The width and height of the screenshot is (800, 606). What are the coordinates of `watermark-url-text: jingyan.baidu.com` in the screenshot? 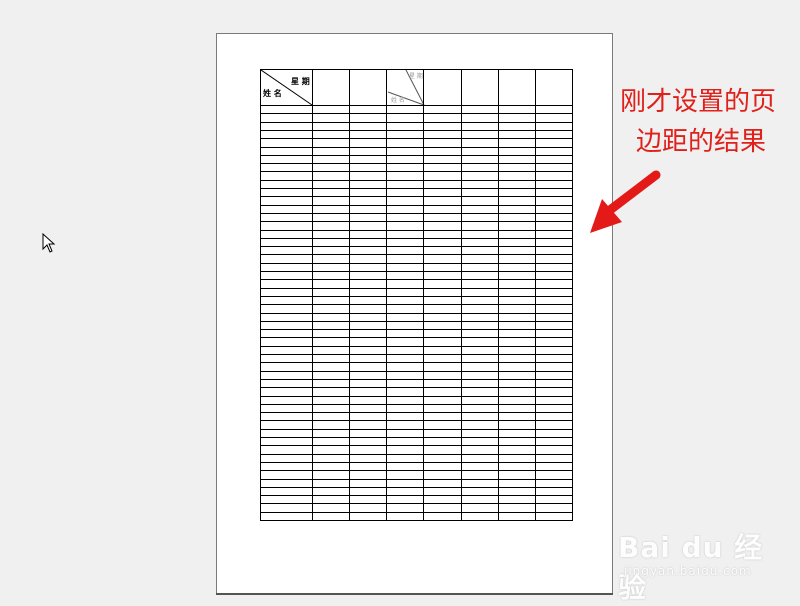 It's located at (688, 571).